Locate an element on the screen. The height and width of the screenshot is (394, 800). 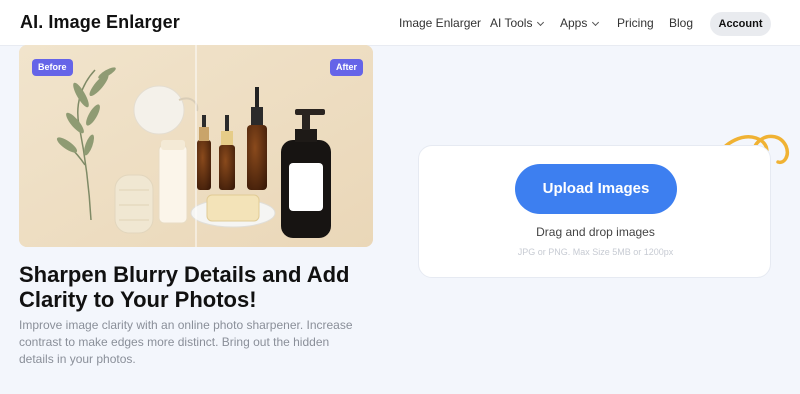
nav-pricing: Pricing is located at coordinates (635, 23).